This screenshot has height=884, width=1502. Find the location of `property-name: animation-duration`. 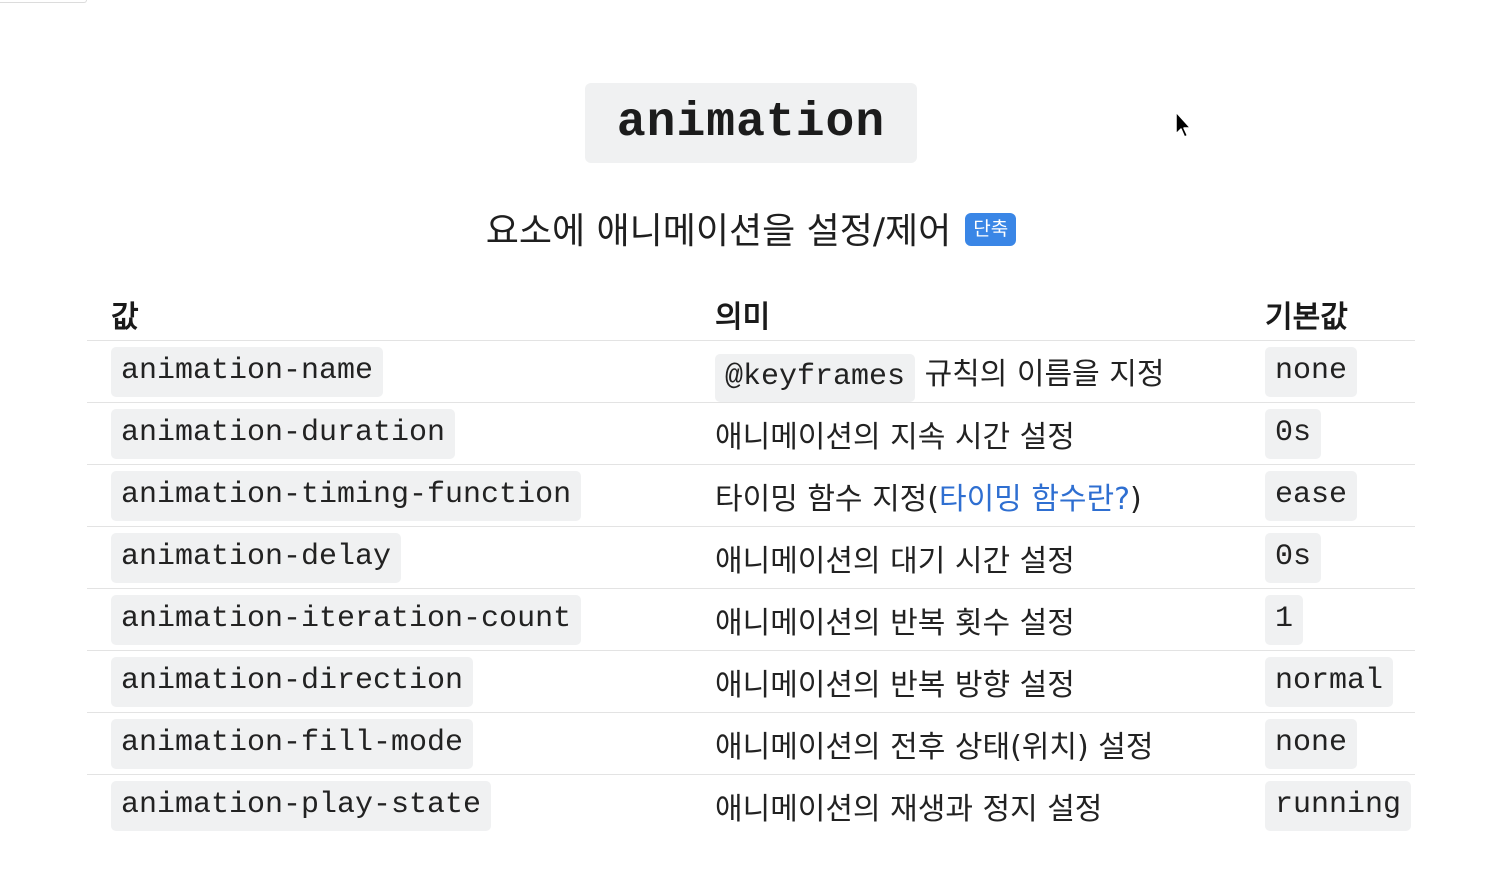

property-name: animation-duration is located at coordinates (283, 433).